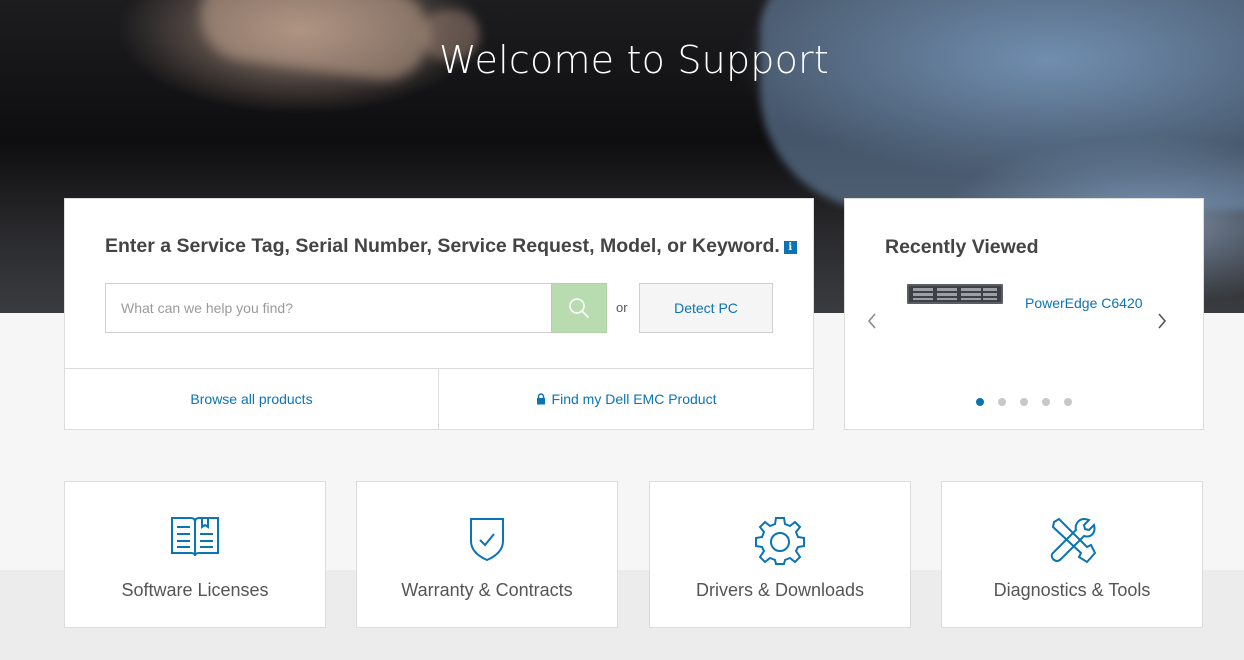  I want to click on browse-all-products-link: Browse all products, so click(251, 399).